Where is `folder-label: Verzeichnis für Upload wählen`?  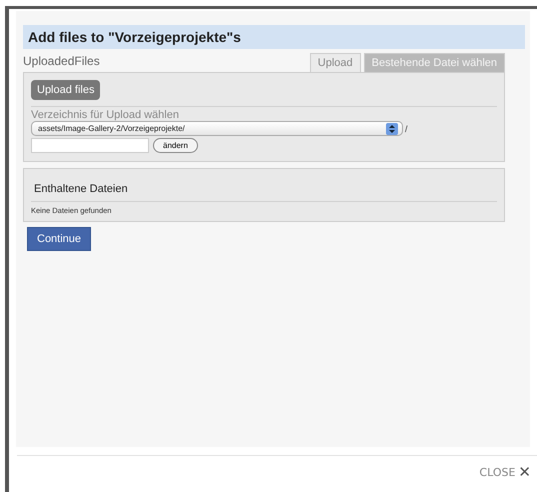 folder-label: Verzeichnis für Upload wählen is located at coordinates (105, 115).